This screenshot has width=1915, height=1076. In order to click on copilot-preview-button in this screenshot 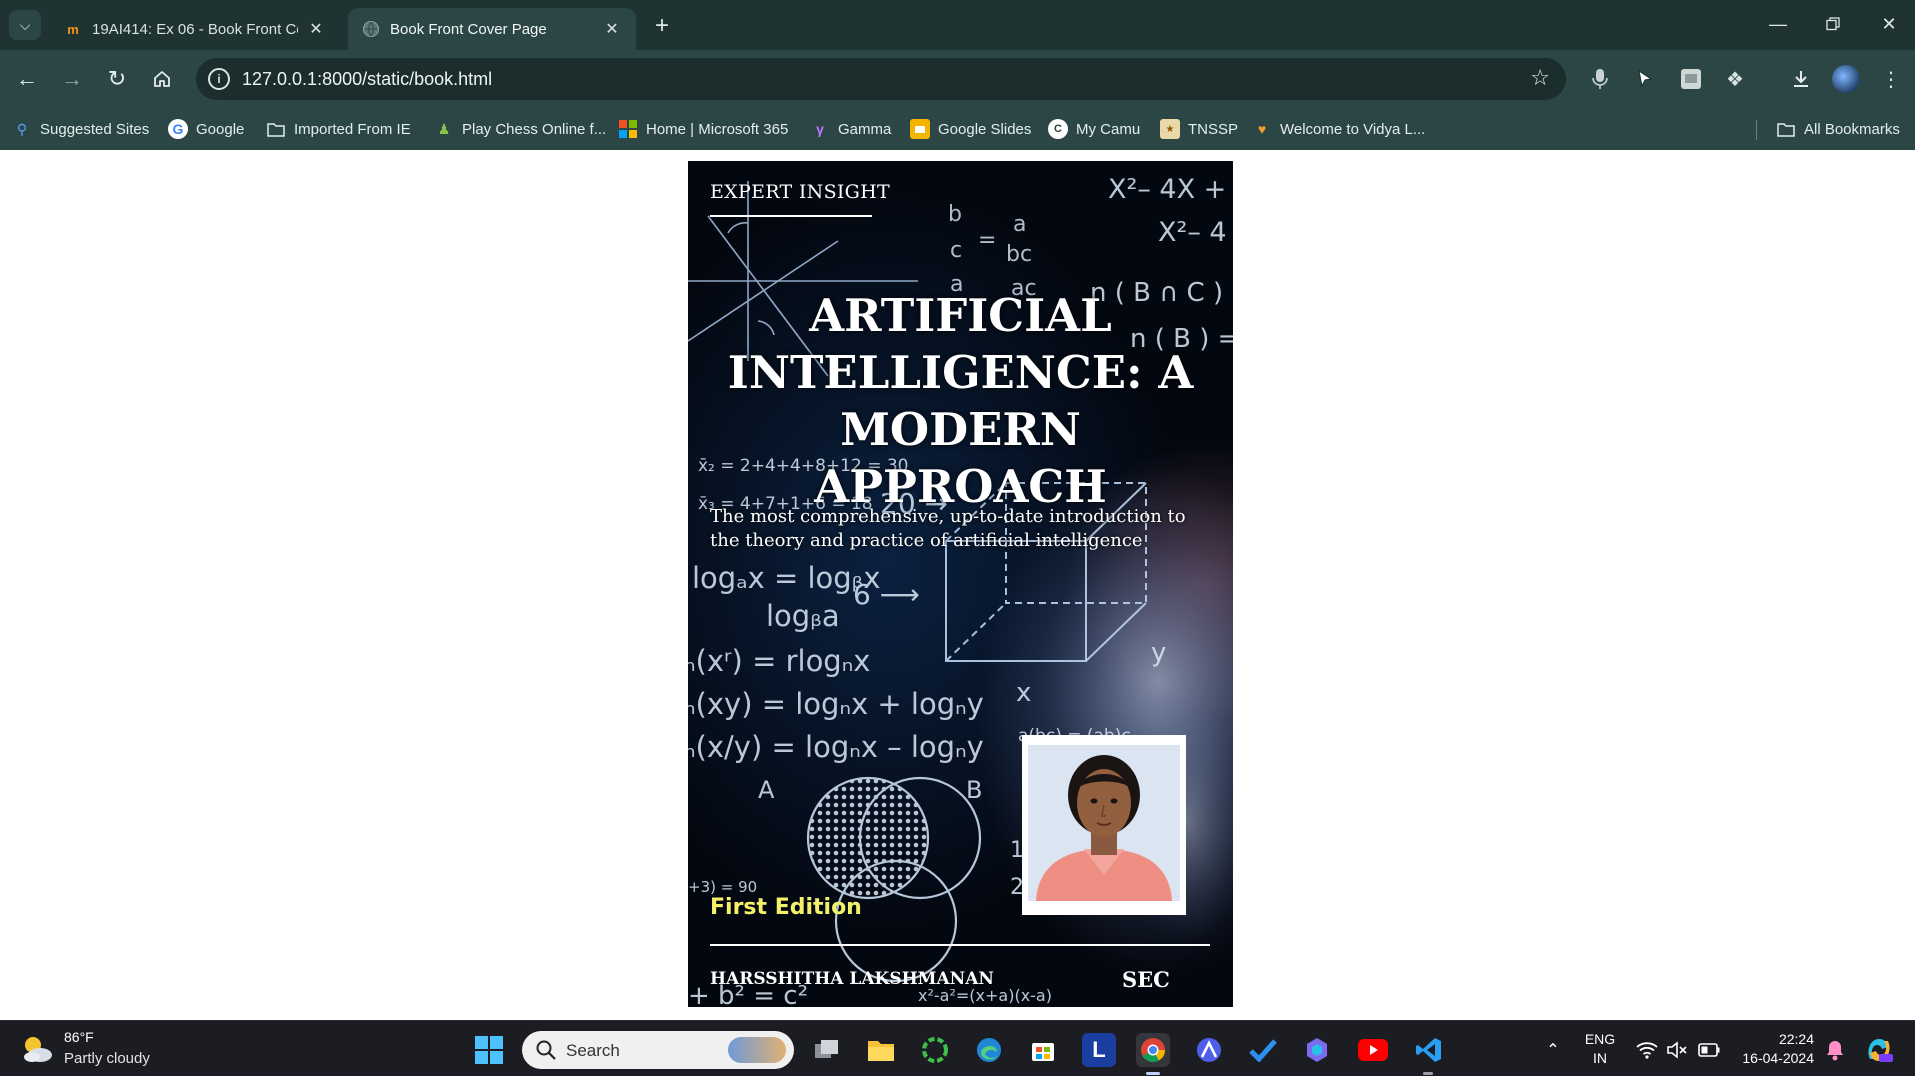, I will do `click(1879, 1050)`.